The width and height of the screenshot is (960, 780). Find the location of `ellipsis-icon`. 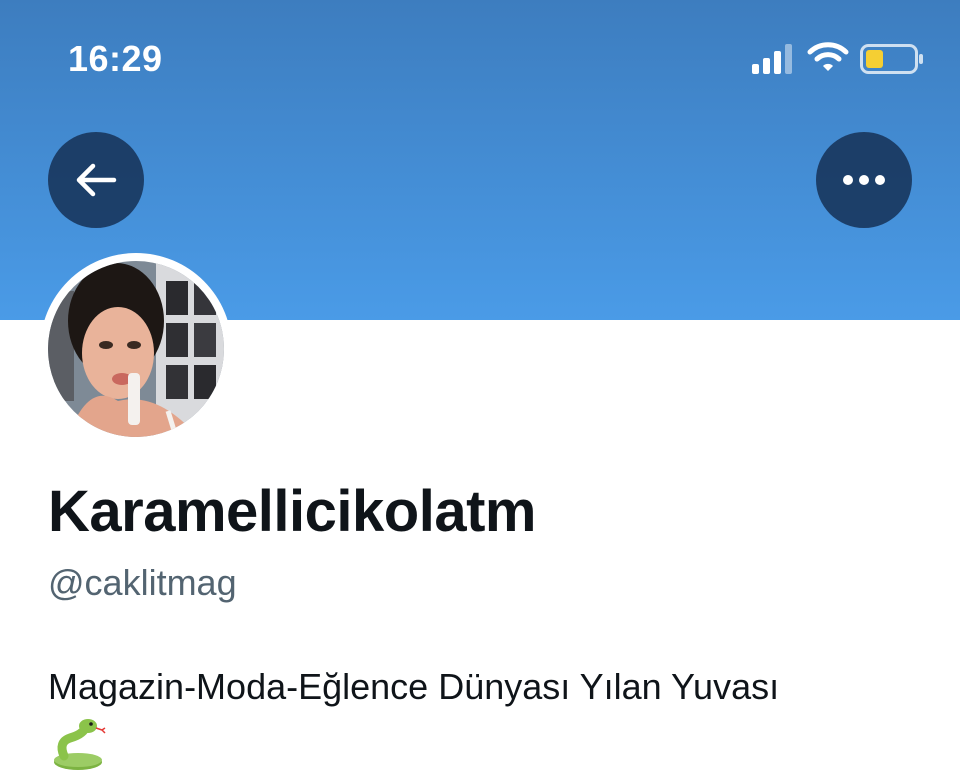

ellipsis-icon is located at coordinates (864, 180).